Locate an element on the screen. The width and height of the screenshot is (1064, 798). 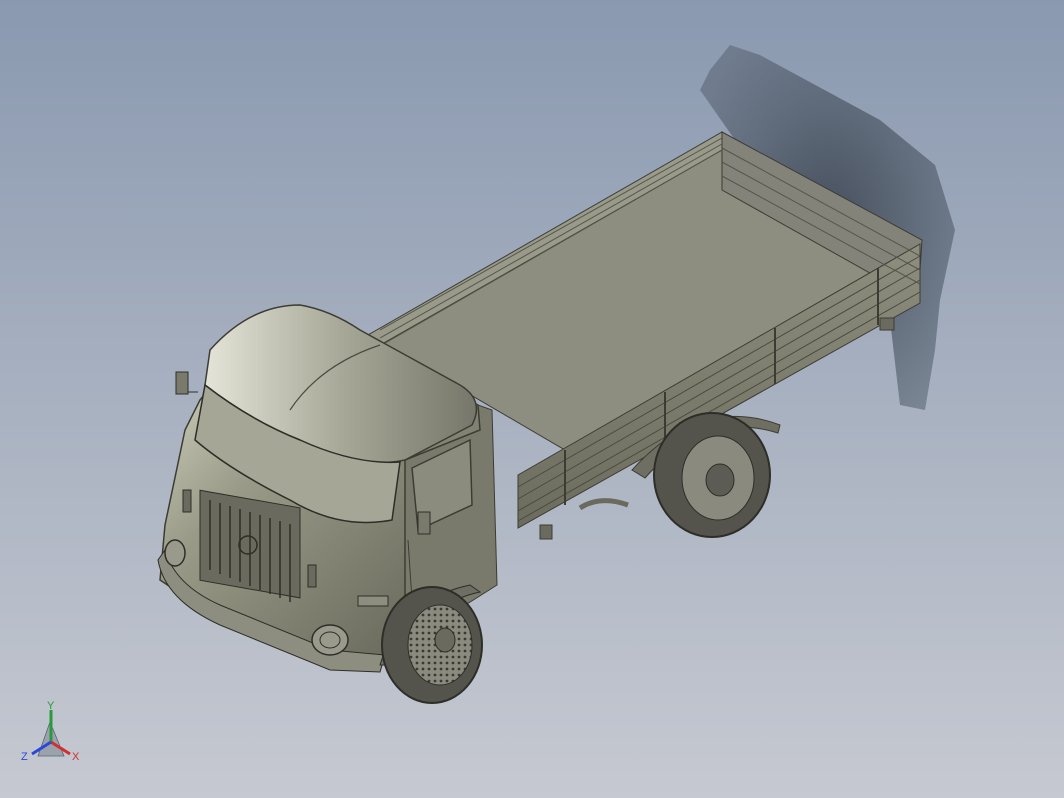
z-axis-label: Z is located at coordinates (24, 757).